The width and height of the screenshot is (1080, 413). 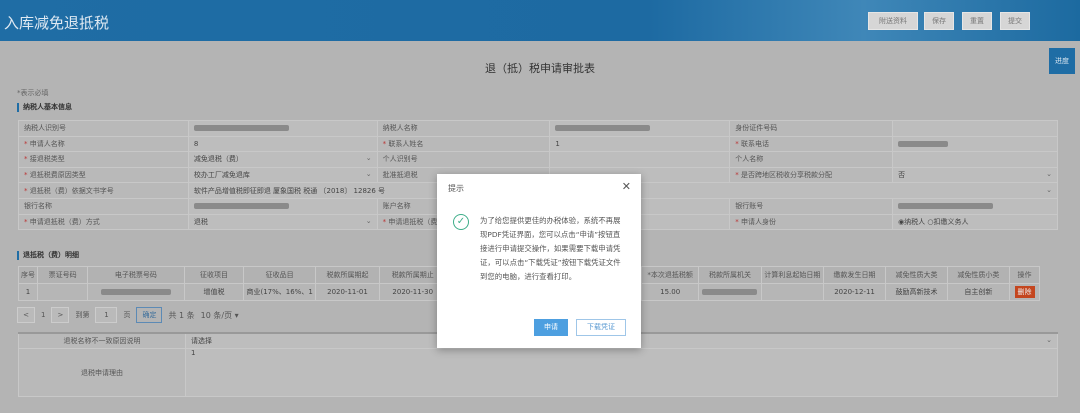 What do you see at coordinates (201, 341) in the screenshot?
I see `mismatch-reason-value: 请选择` at bounding box center [201, 341].